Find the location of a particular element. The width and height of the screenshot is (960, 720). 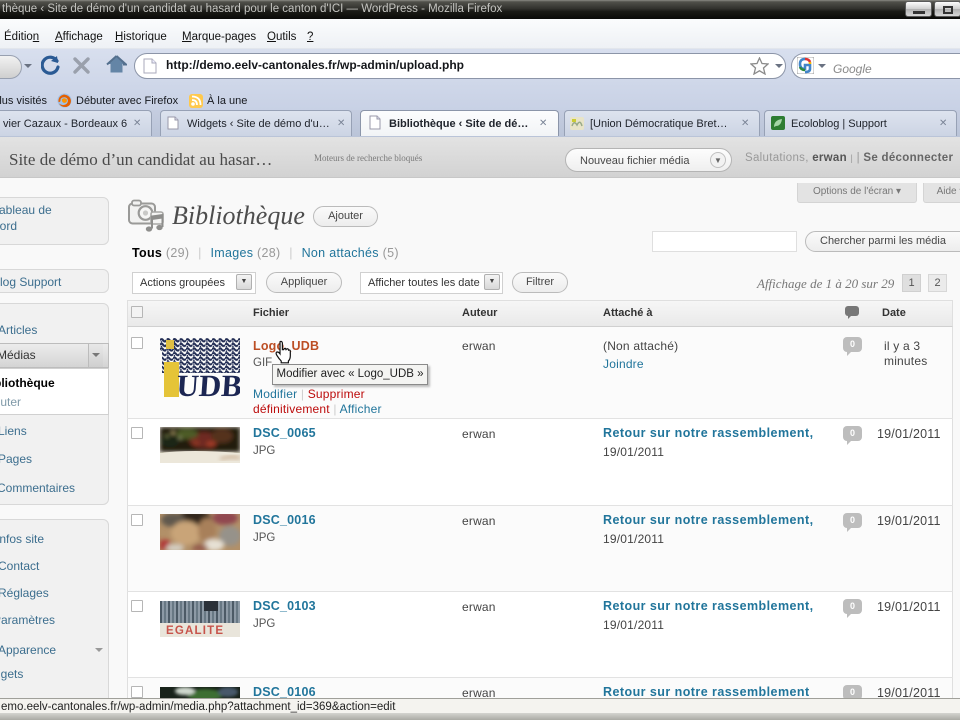

svg-text: EGALITE is located at coordinates (195, 631).